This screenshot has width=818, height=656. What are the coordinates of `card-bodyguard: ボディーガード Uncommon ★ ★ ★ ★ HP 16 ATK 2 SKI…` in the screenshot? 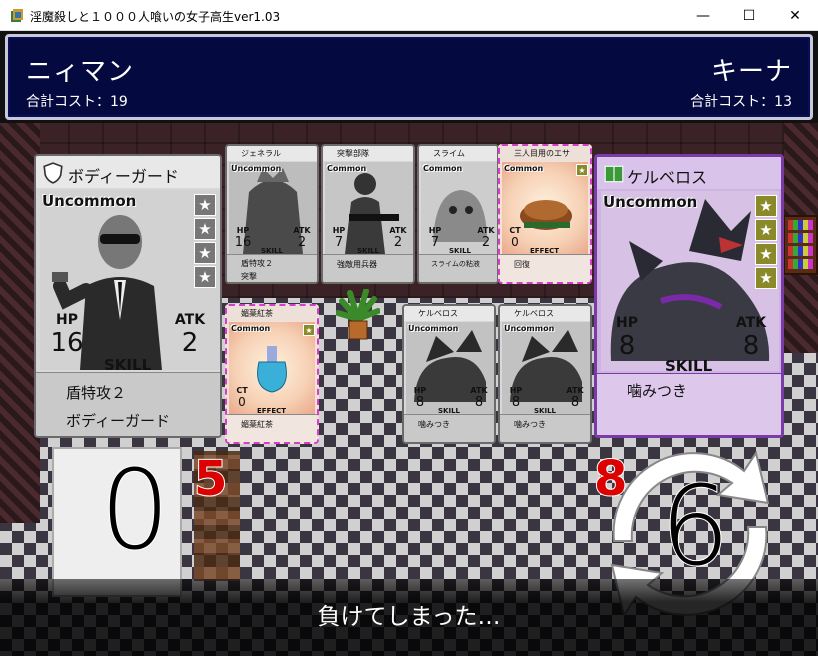 It's located at (128, 296).